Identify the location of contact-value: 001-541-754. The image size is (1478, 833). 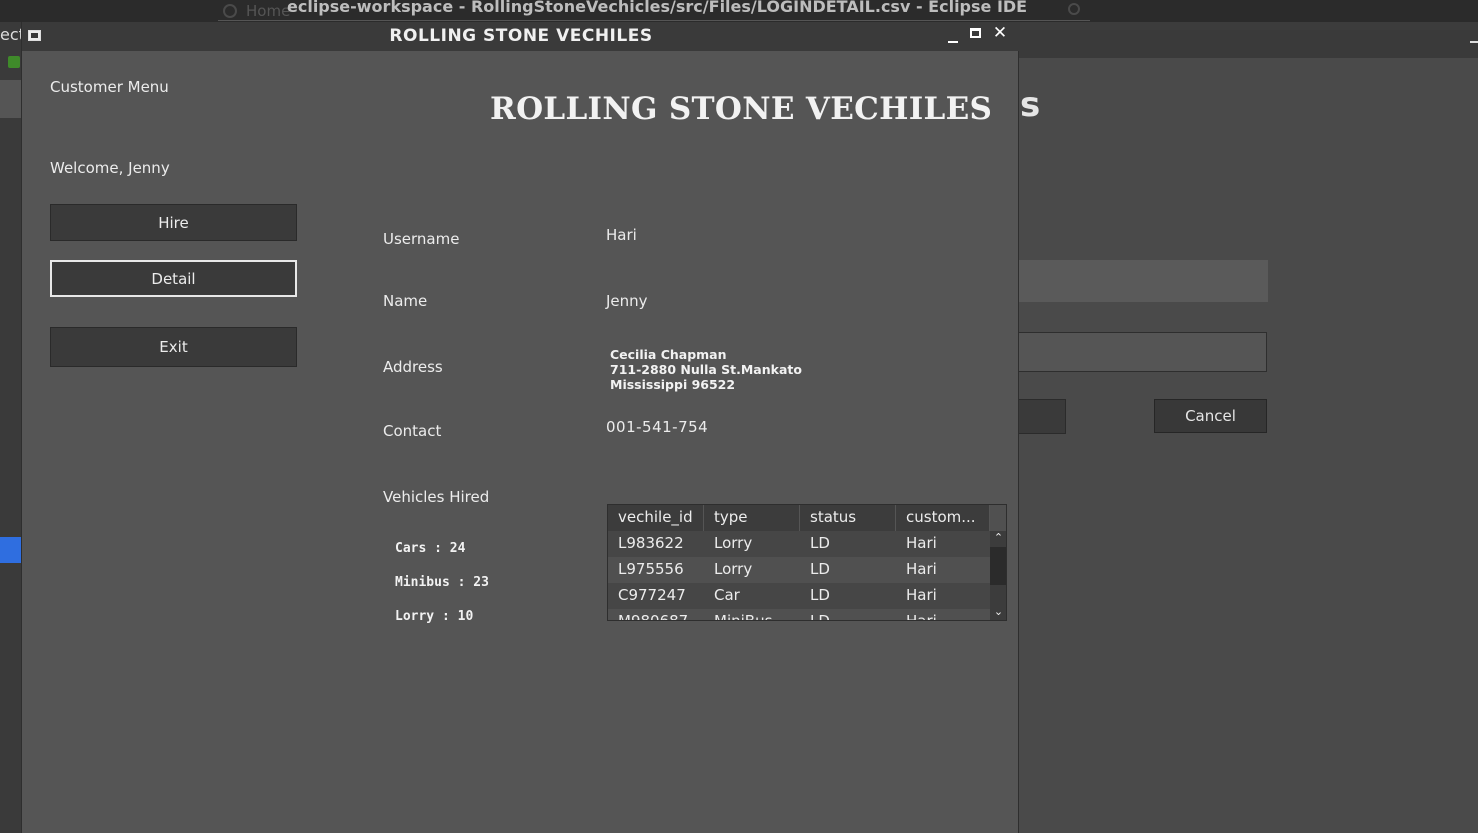
(657, 427).